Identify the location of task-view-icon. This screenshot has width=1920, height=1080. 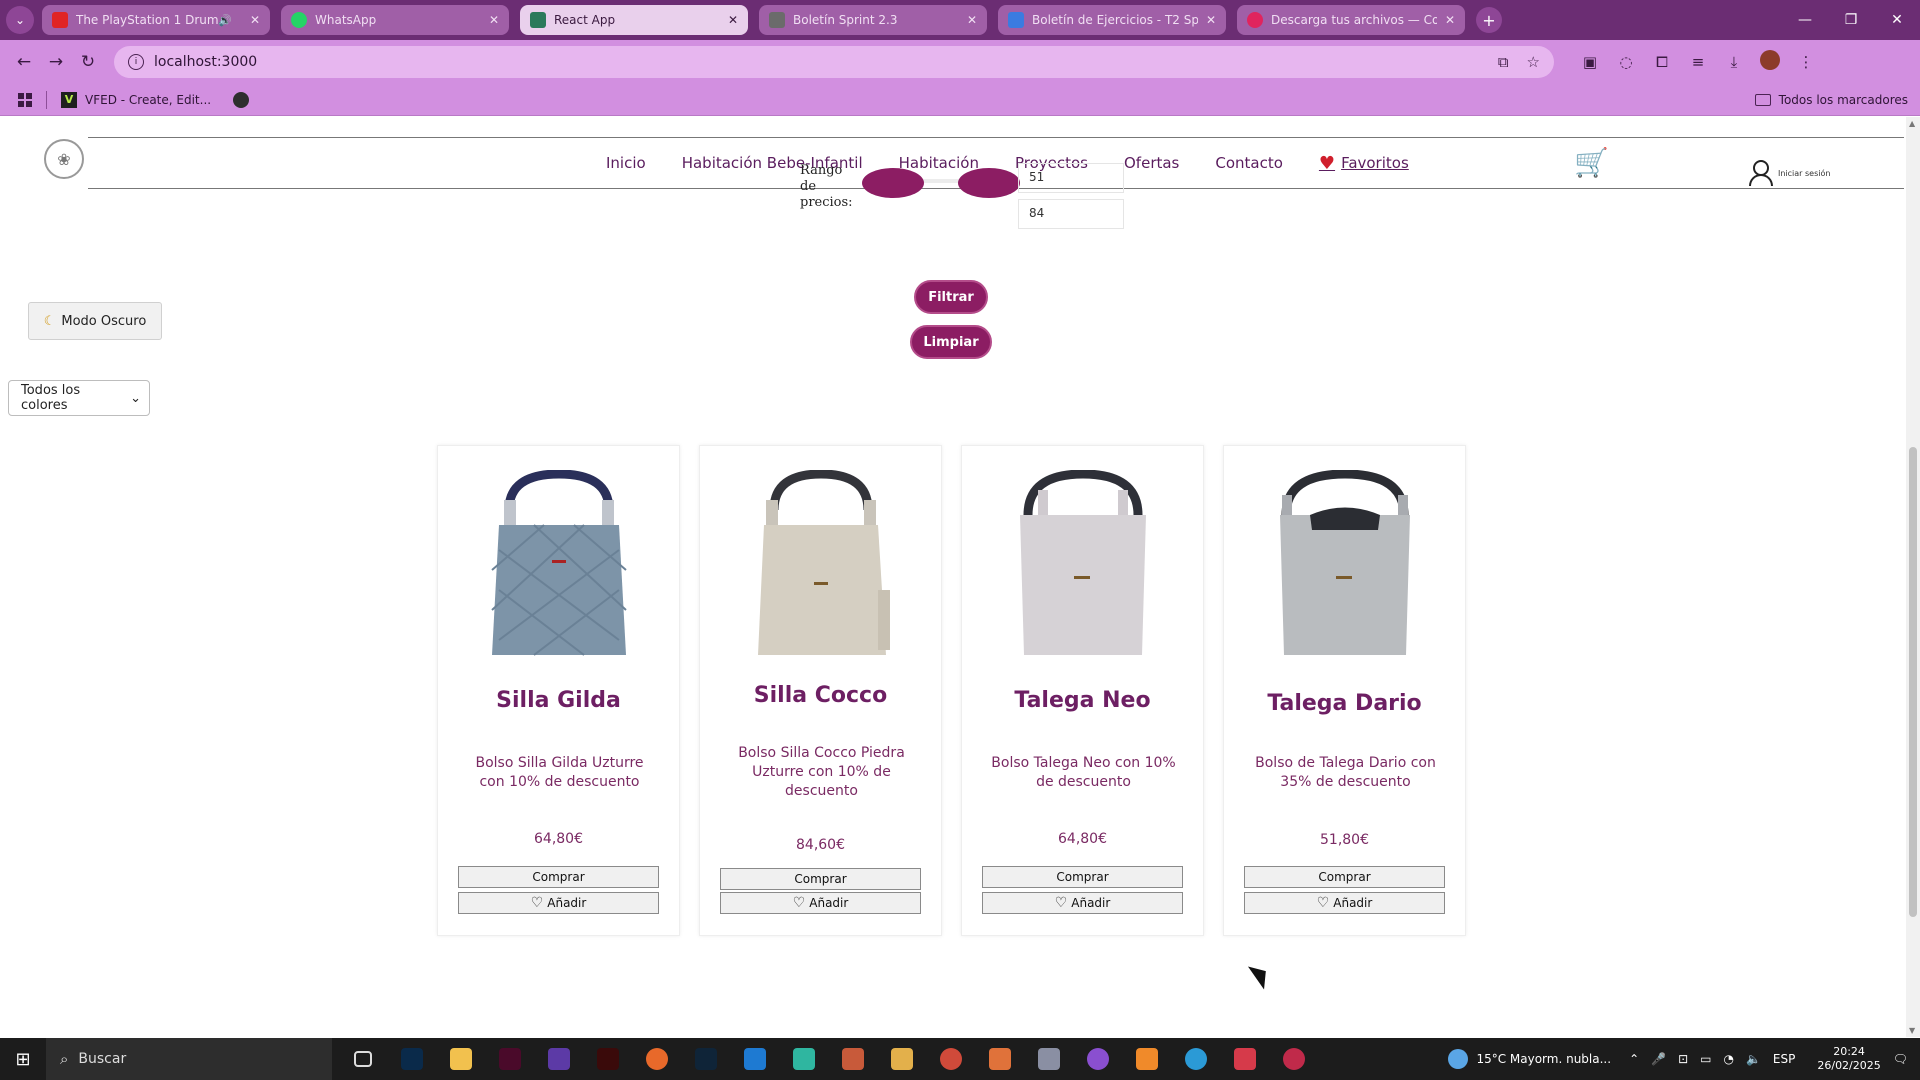
(362, 1059).